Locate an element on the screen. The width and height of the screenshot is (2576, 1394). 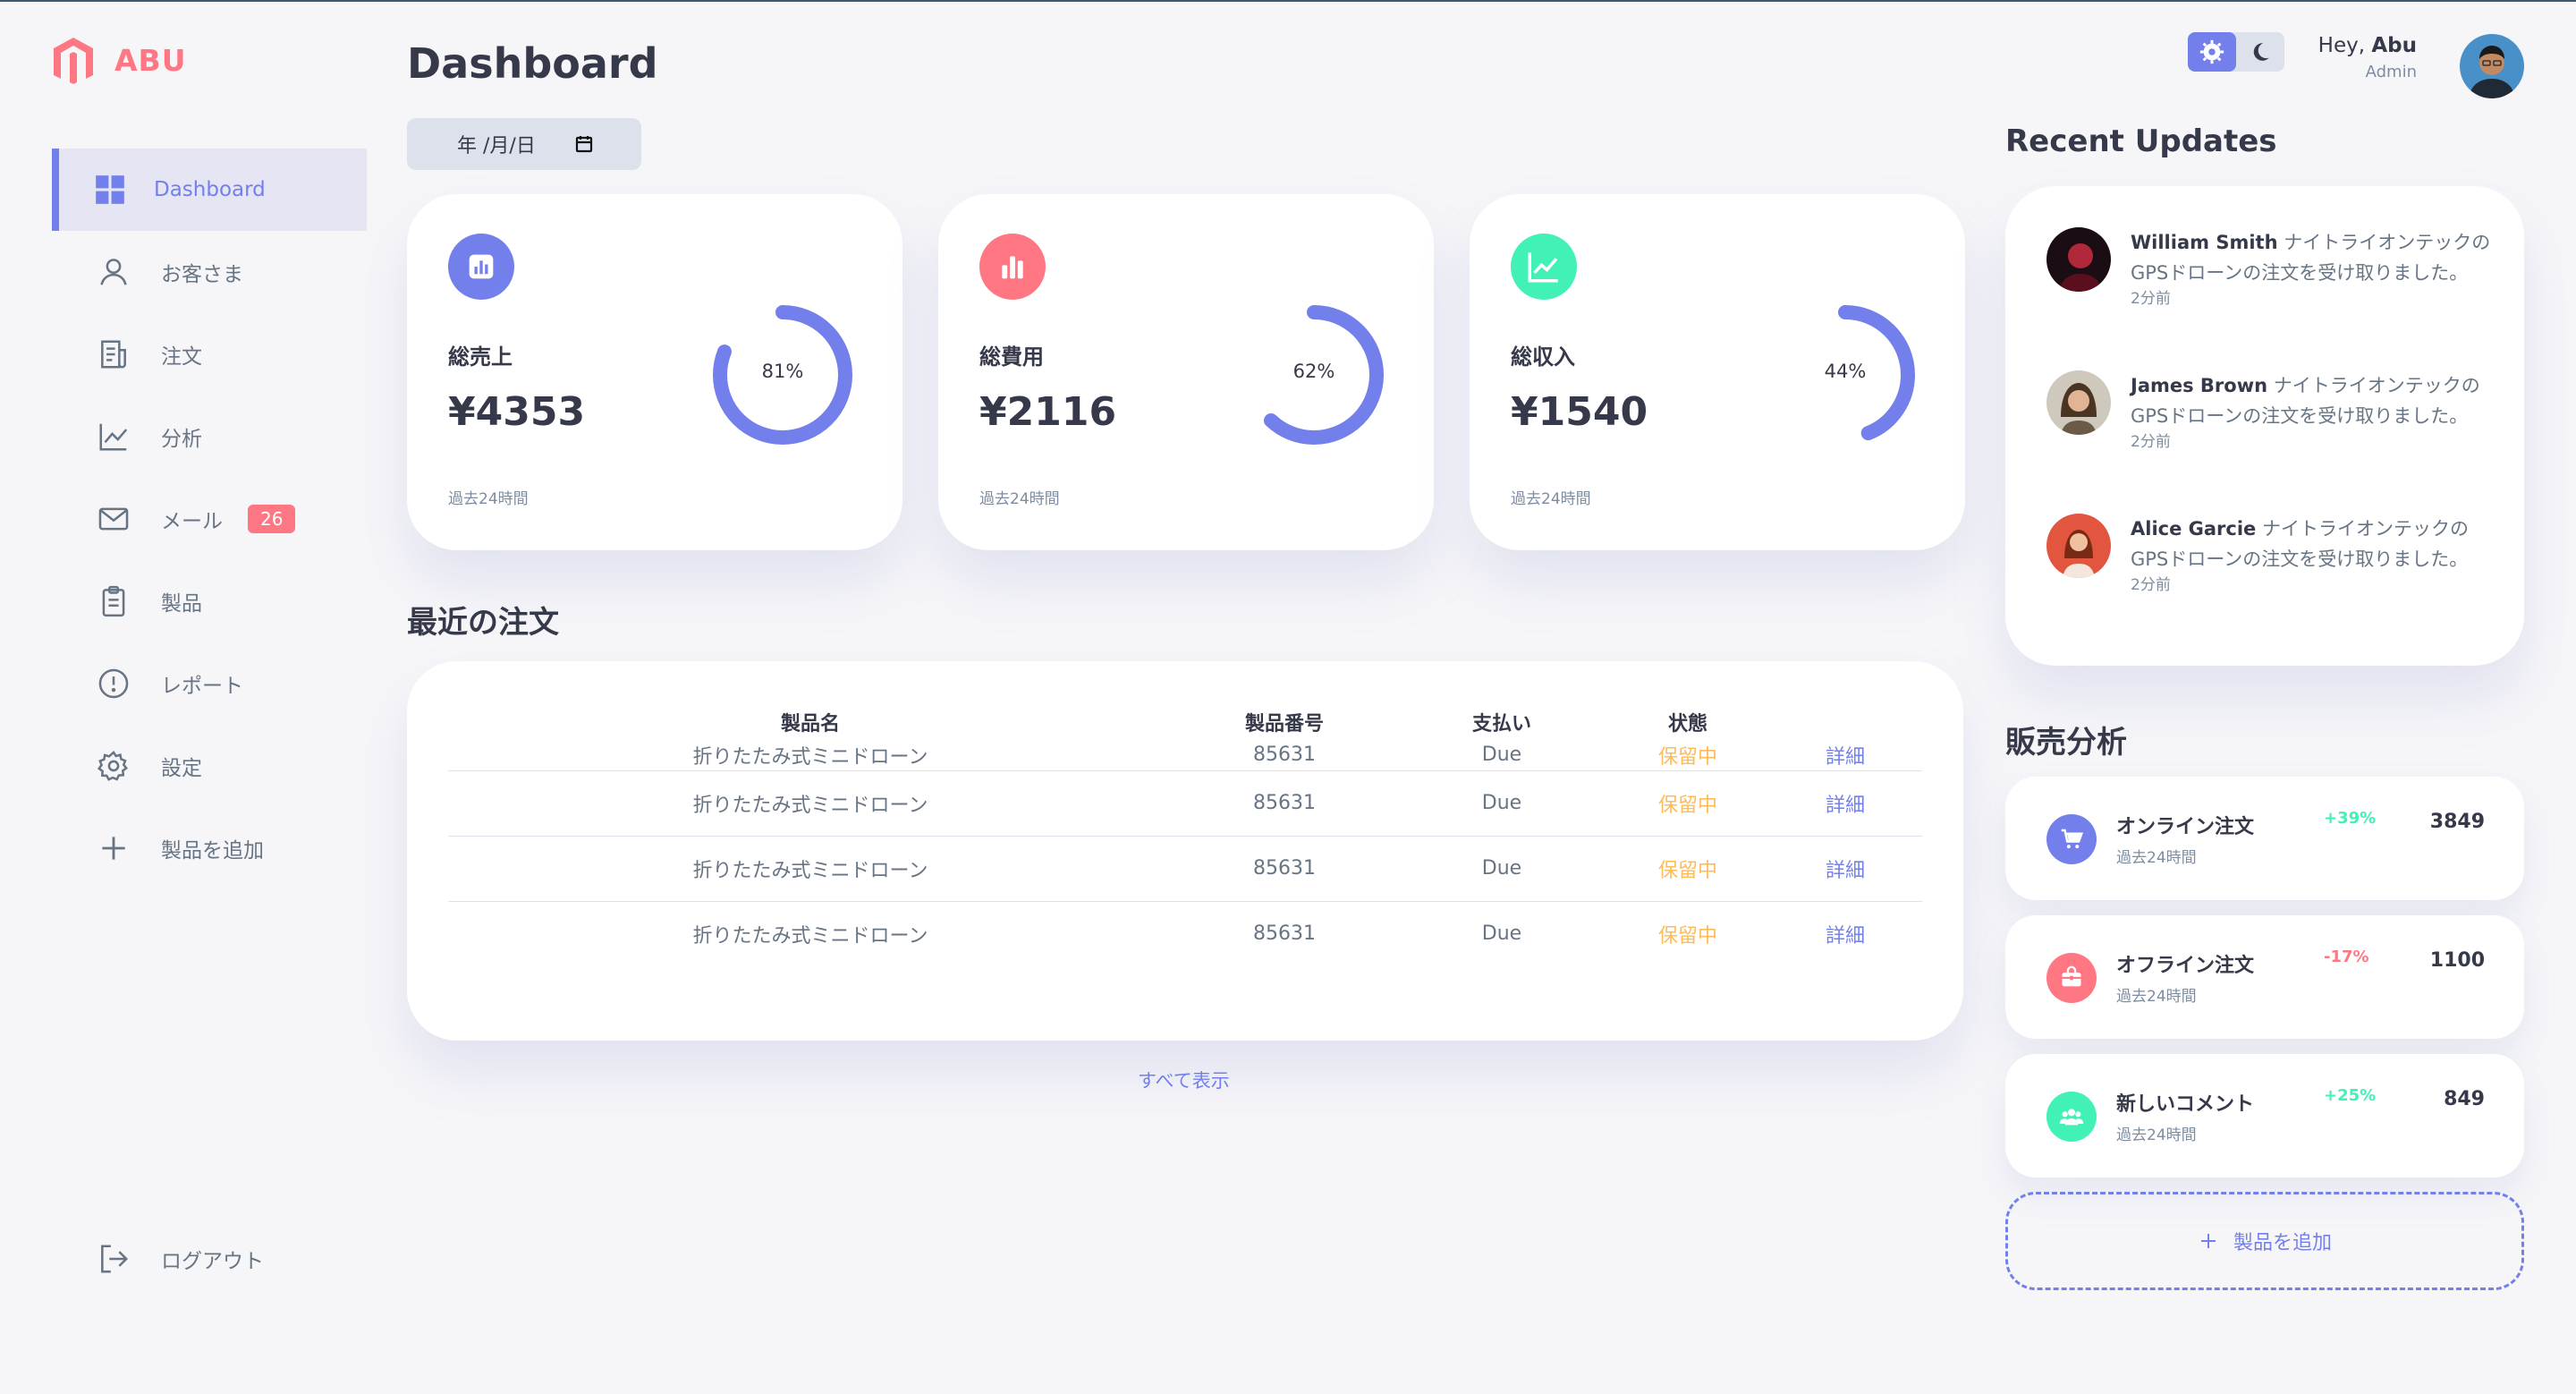
column-header: 状態 is located at coordinates (1687, 724).